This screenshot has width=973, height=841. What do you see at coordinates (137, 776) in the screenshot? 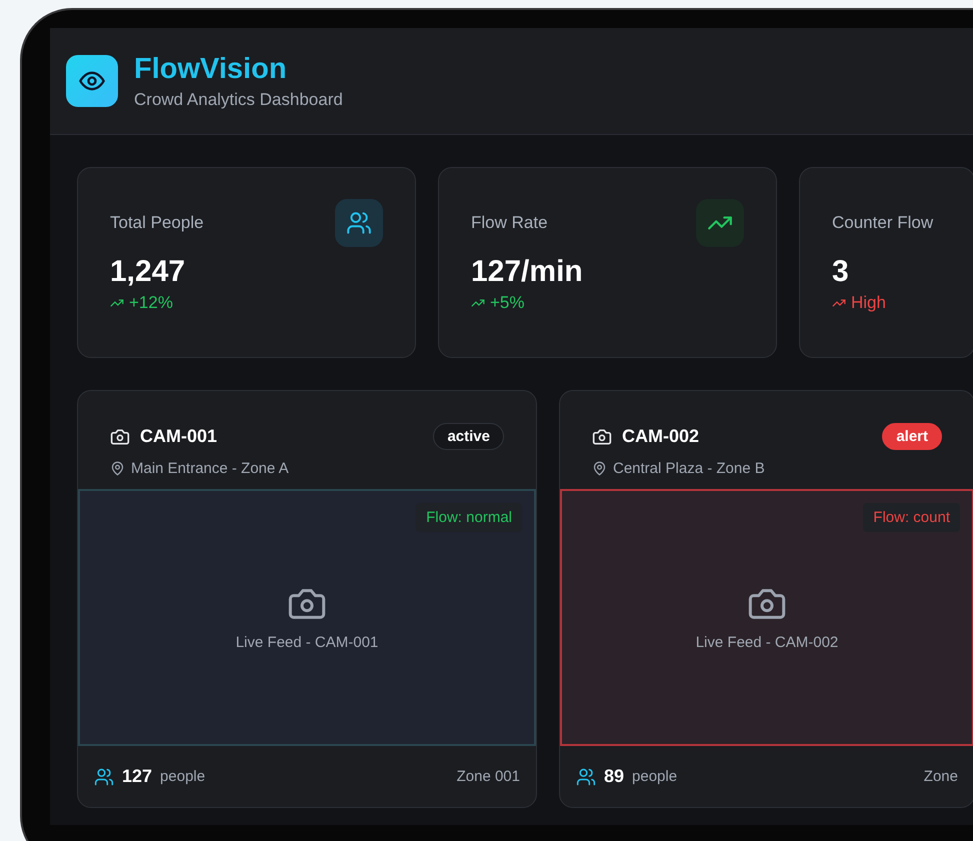
I see `people-count: 127` at bounding box center [137, 776].